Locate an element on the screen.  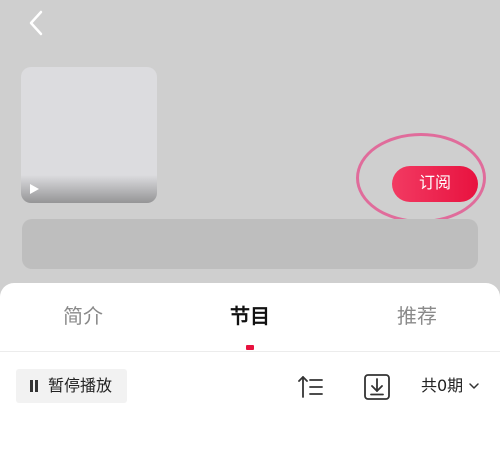
download-icon is located at coordinates (377, 387).